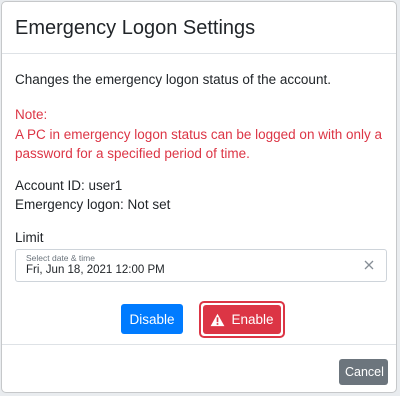 Image resolution: width=400 pixels, height=396 pixels. I want to click on limit-label: Limit, so click(29, 237).